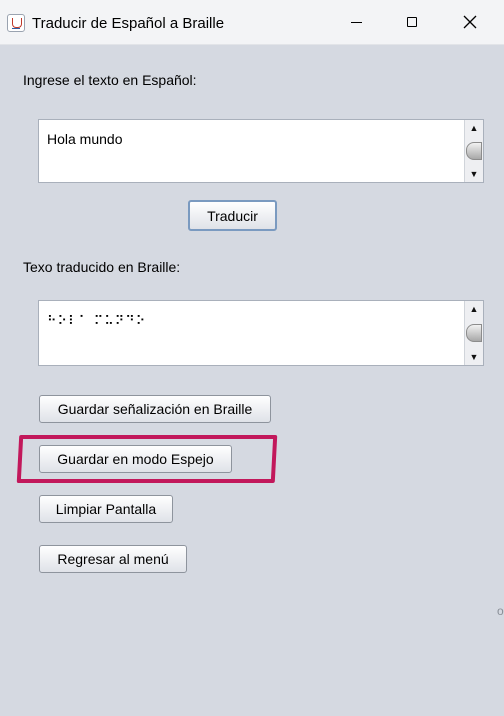  What do you see at coordinates (110, 80) in the screenshot?
I see `input-label: Ingrese el texto en Español:` at bounding box center [110, 80].